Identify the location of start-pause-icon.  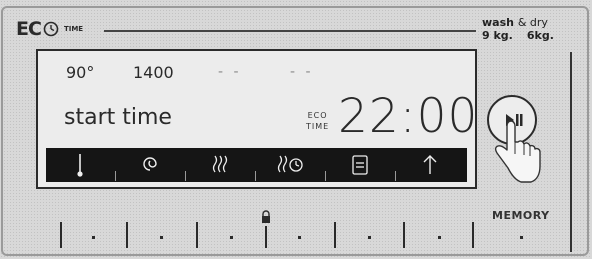
(514, 120).